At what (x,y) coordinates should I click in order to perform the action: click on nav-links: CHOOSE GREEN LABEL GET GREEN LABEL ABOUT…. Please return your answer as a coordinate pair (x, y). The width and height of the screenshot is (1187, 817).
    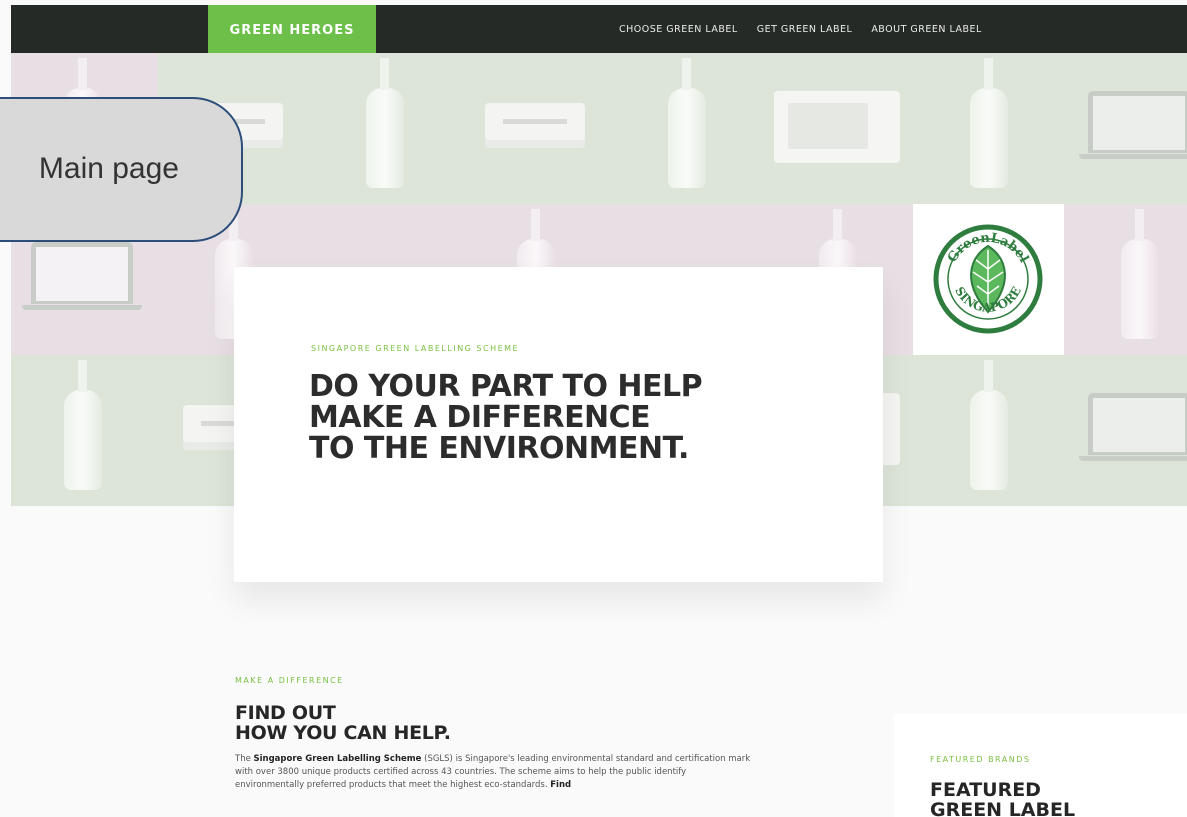
    Looking at the image, I should click on (810, 29).